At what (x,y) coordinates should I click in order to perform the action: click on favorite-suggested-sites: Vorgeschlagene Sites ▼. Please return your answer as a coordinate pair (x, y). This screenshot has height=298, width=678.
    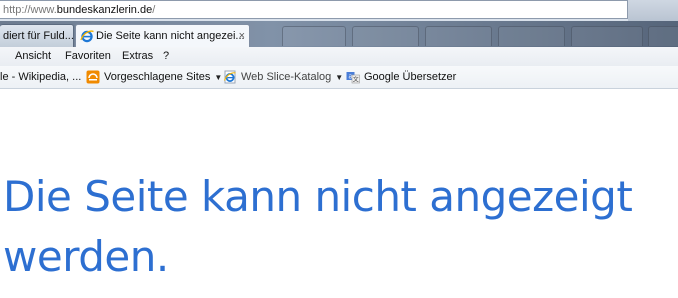
    Looking at the image, I should click on (154, 77).